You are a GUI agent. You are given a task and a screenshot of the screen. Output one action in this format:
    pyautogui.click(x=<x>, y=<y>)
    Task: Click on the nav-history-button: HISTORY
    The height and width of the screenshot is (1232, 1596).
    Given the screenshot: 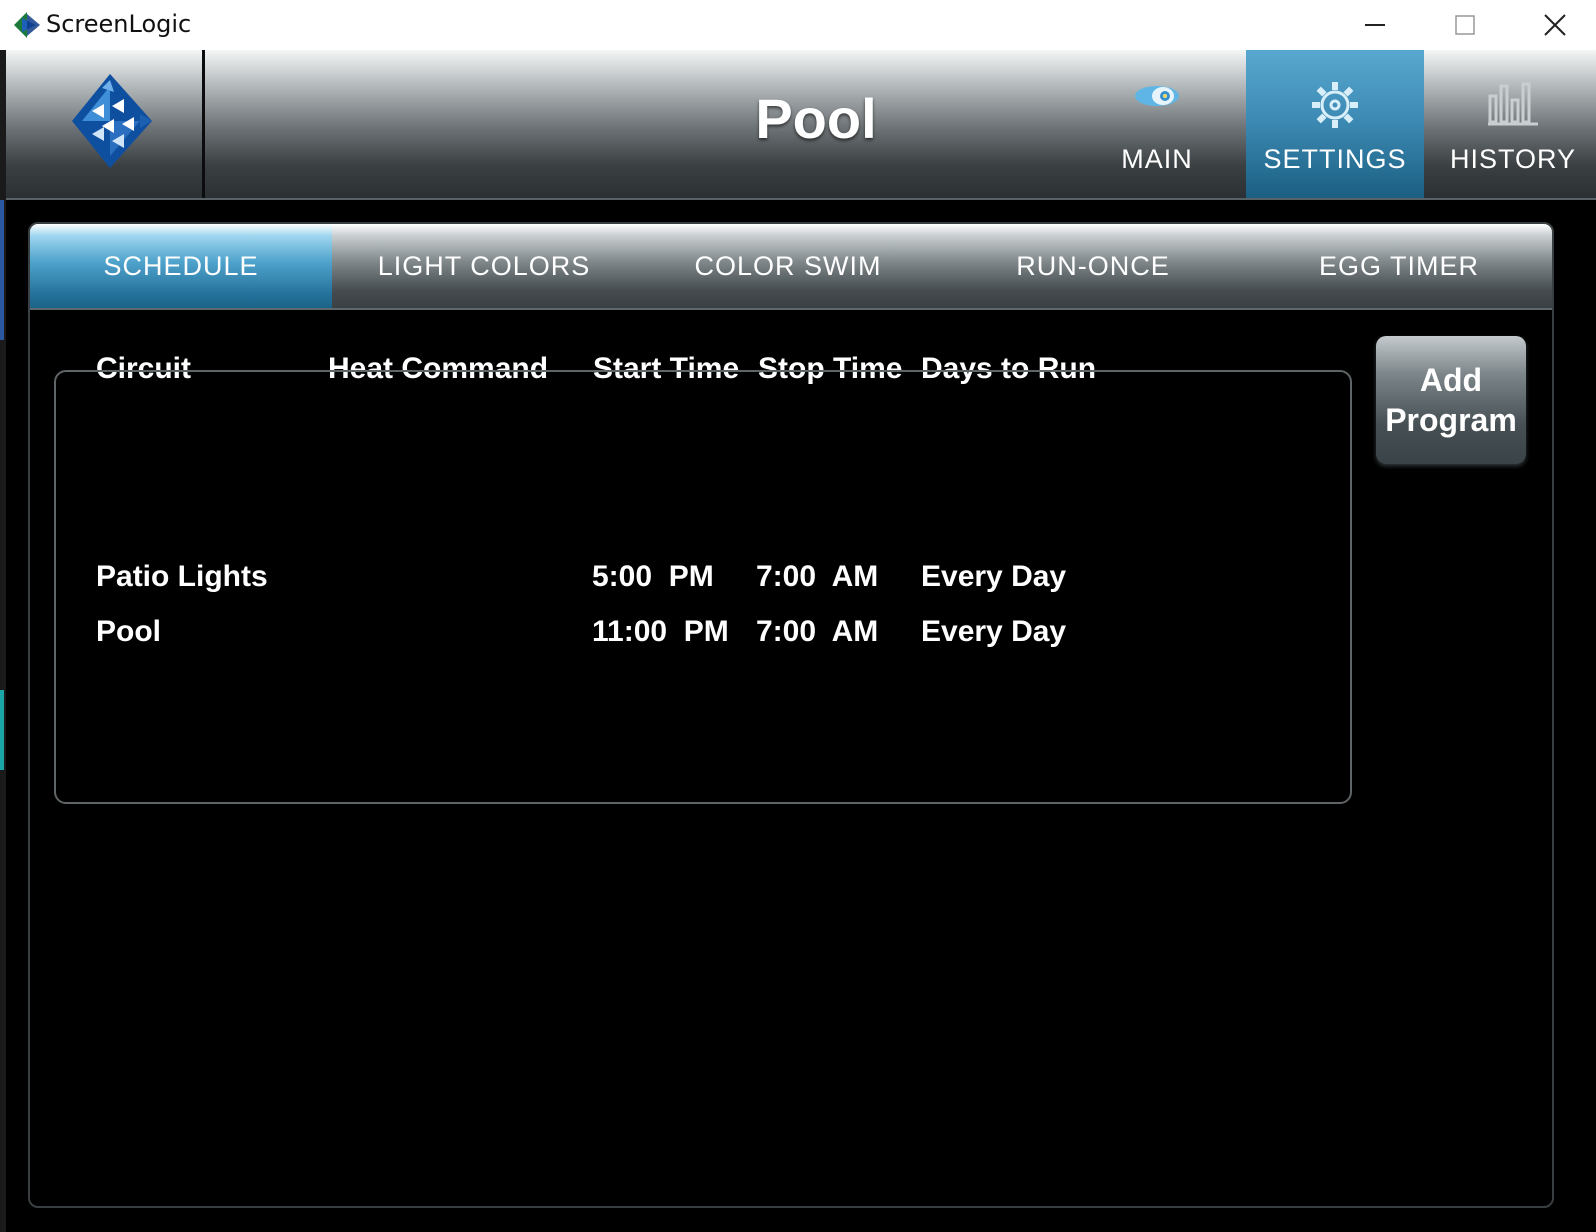 What is the action you would take?
    pyautogui.click(x=1510, y=124)
    